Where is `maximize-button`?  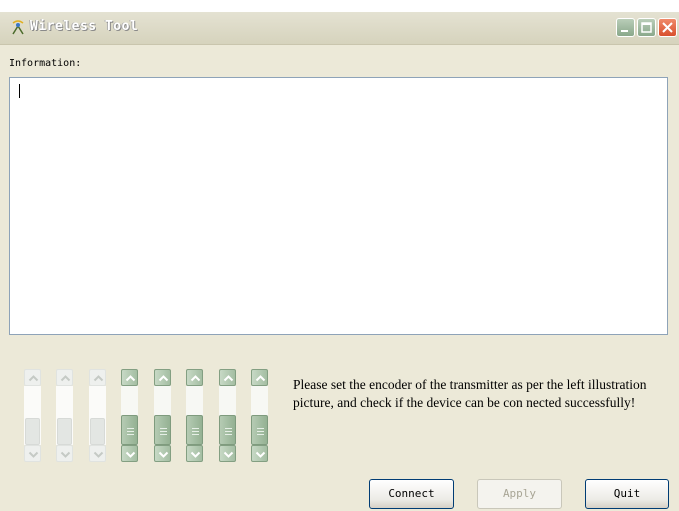
maximize-button is located at coordinates (646, 27).